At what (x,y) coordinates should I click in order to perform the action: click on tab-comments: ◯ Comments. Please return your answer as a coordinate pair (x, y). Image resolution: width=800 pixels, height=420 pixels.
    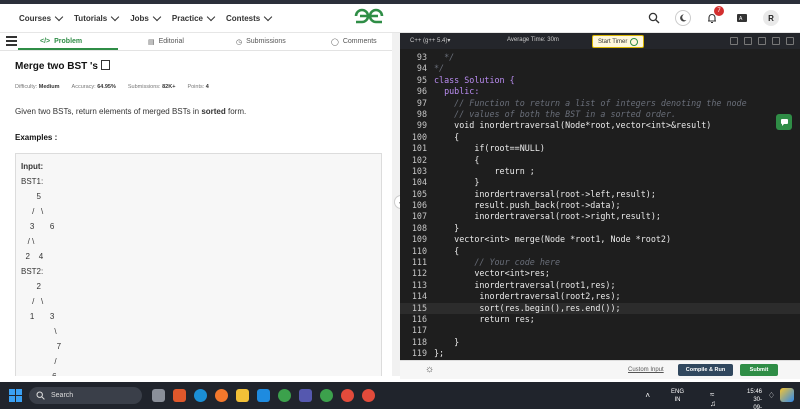
    Looking at the image, I should click on (354, 41).